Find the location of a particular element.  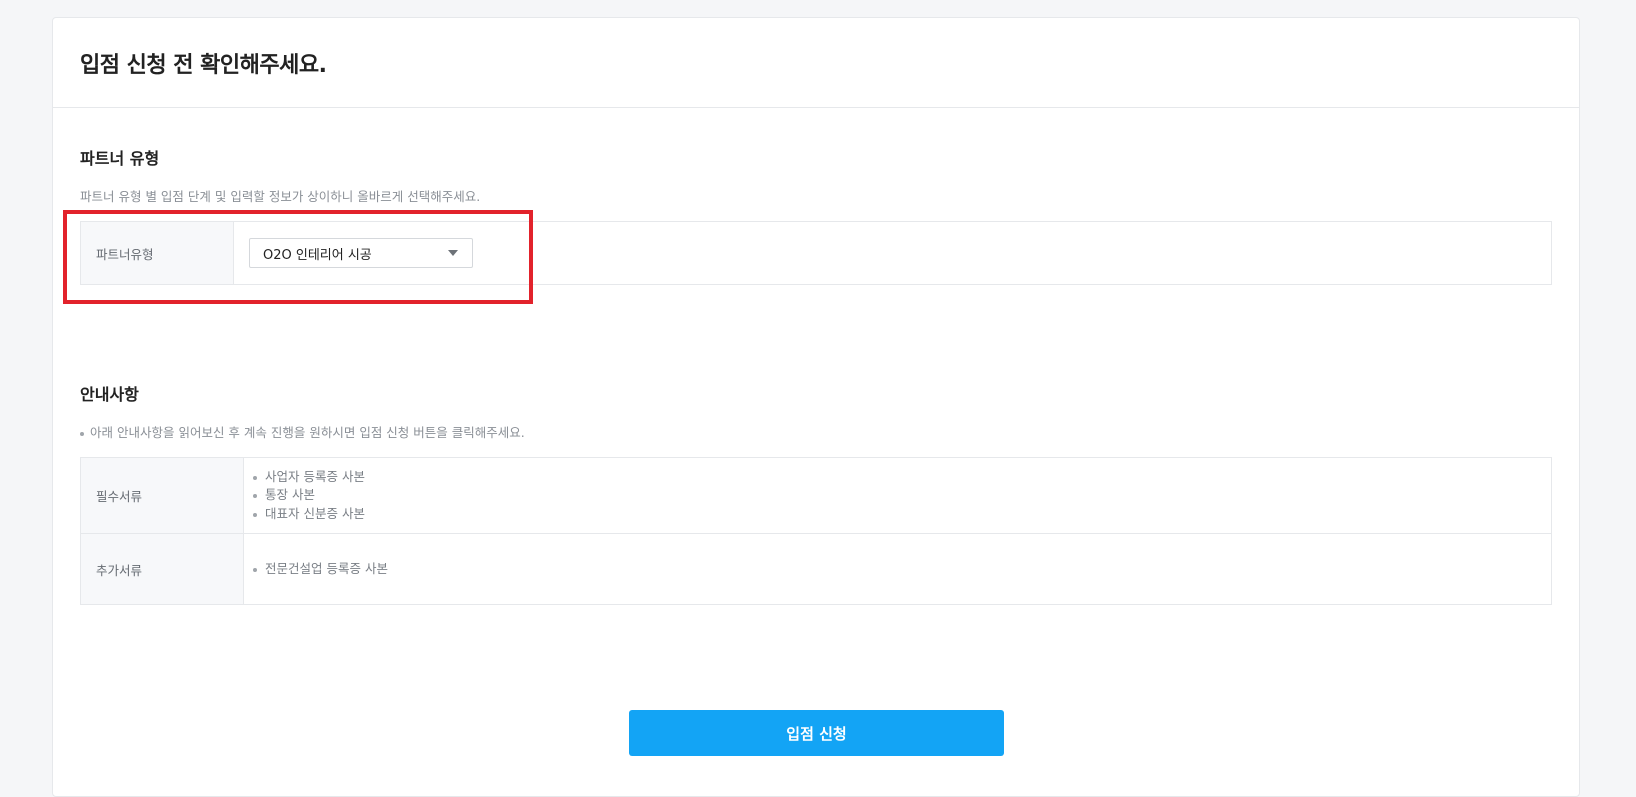

required-documents-list: 사업자 등록증 사본 통장 사본 대표자 신분증 사본 is located at coordinates (309, 496).